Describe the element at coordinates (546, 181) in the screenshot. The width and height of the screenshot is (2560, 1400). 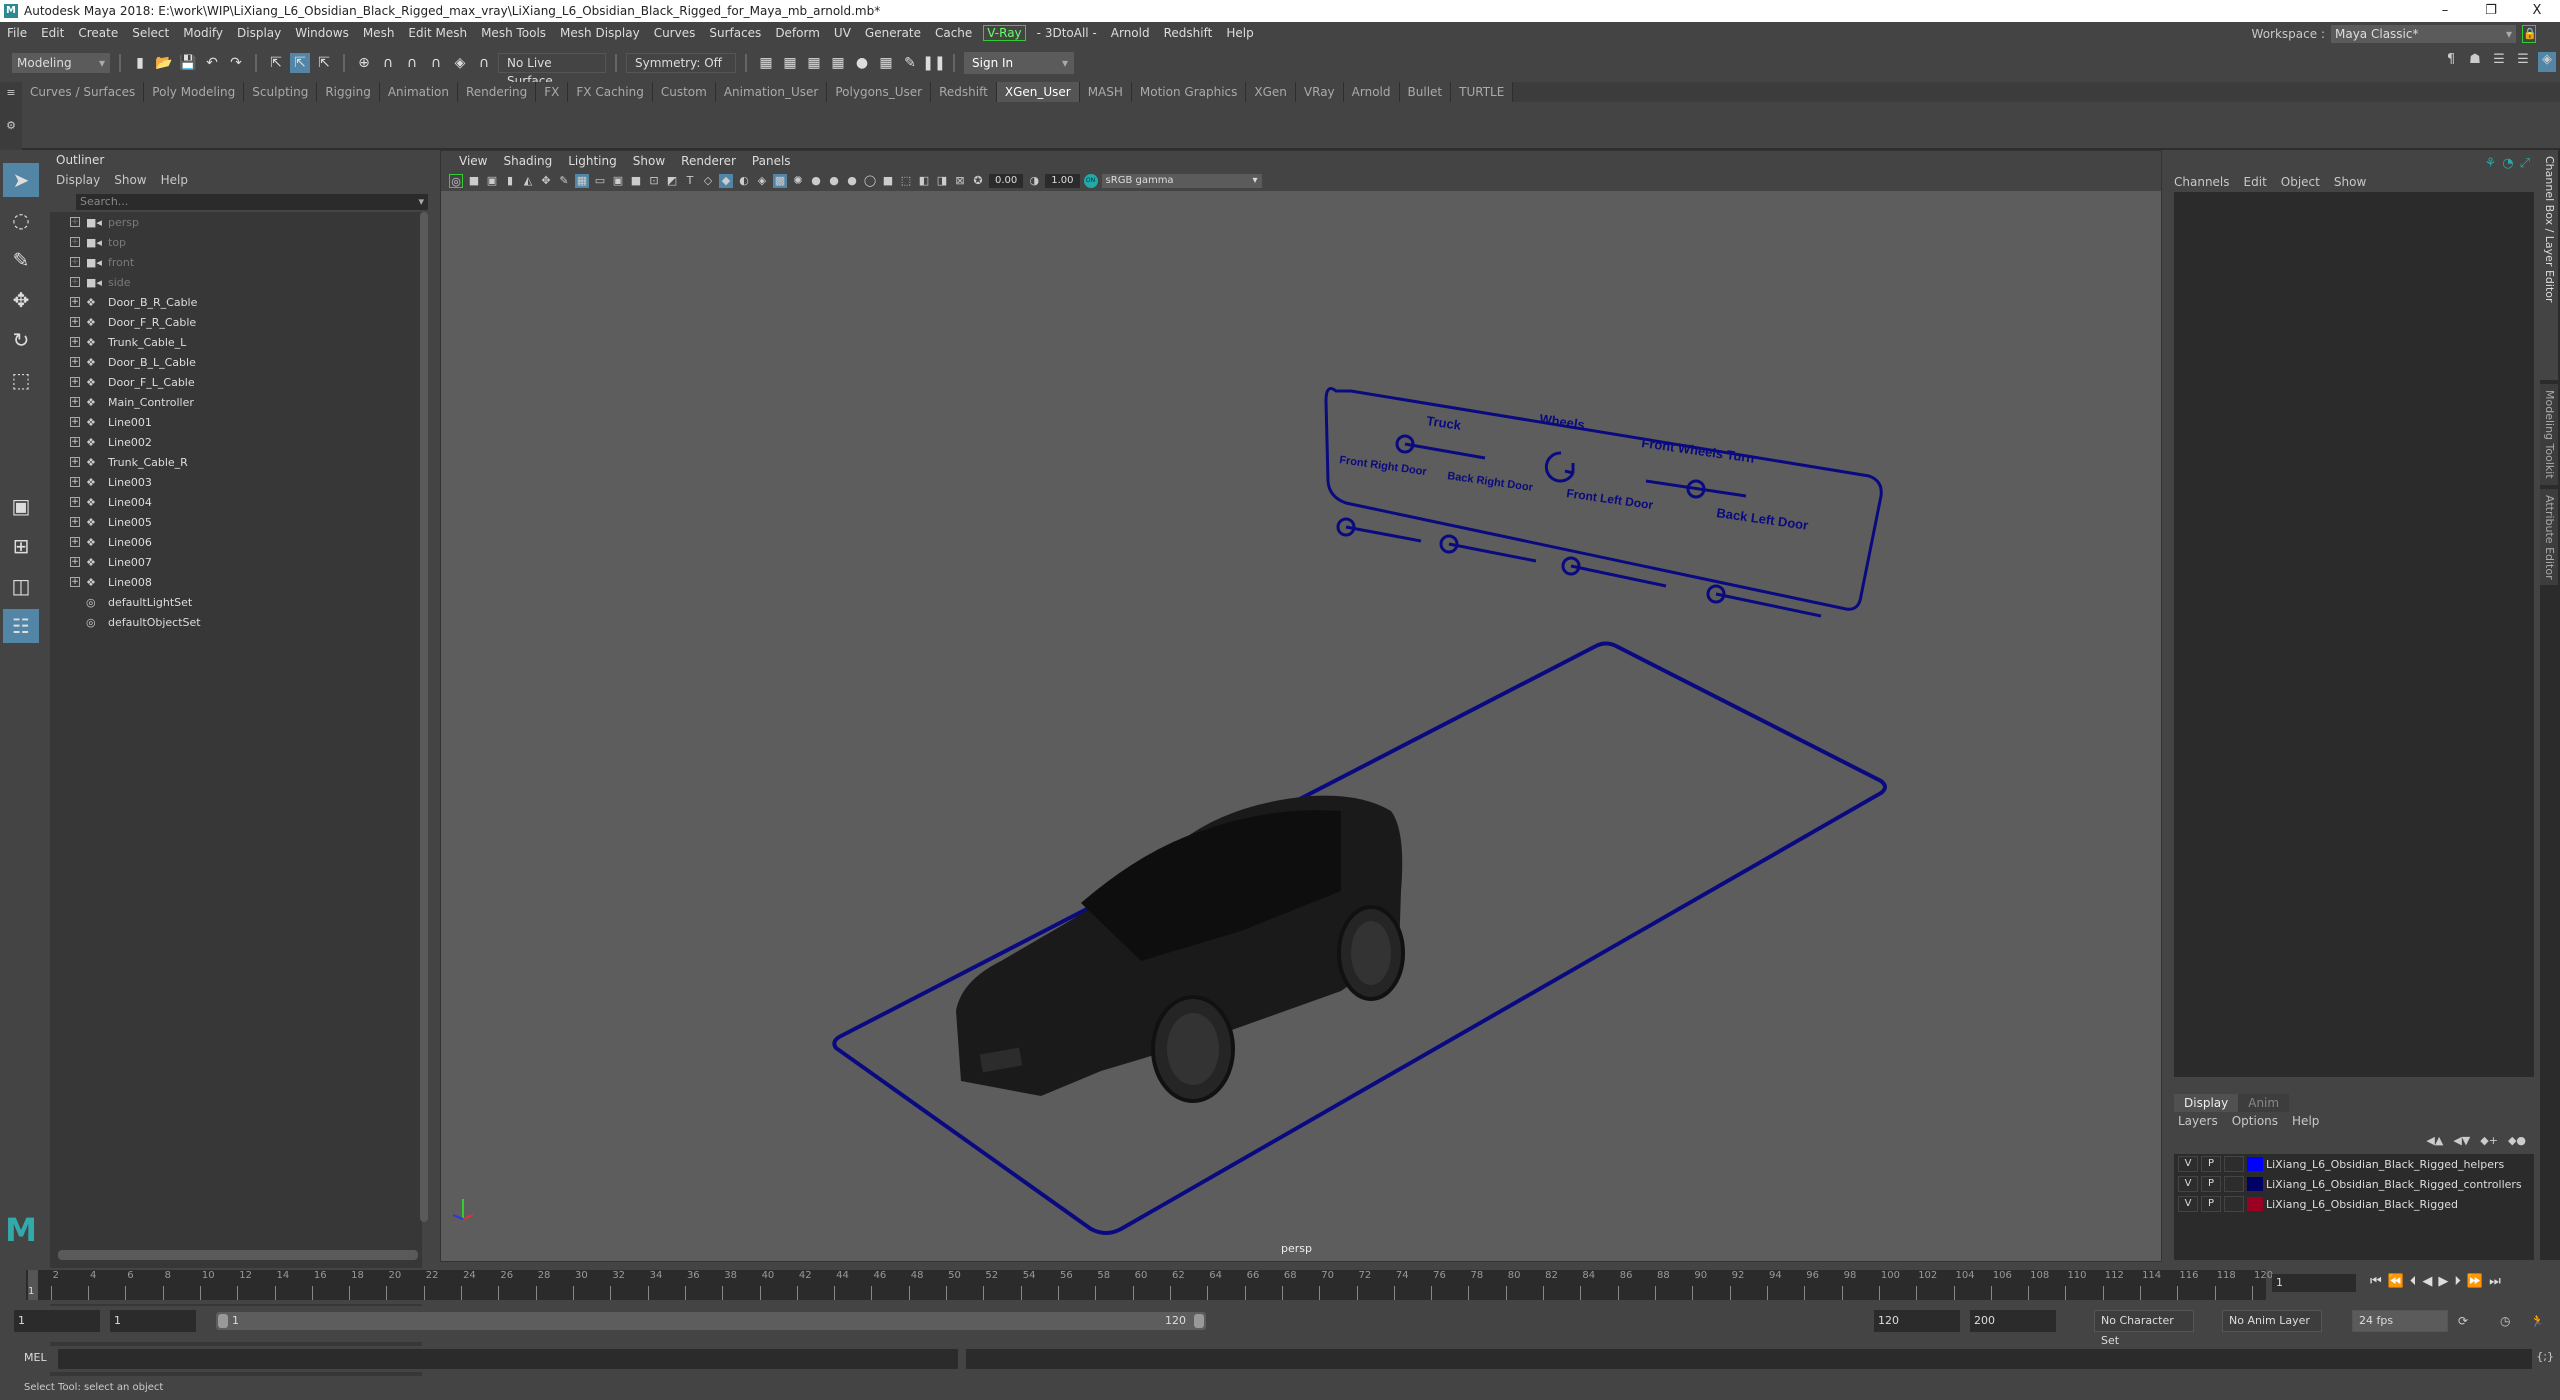
I see `two-d-pan-zoom-icon: ✥` at that location.